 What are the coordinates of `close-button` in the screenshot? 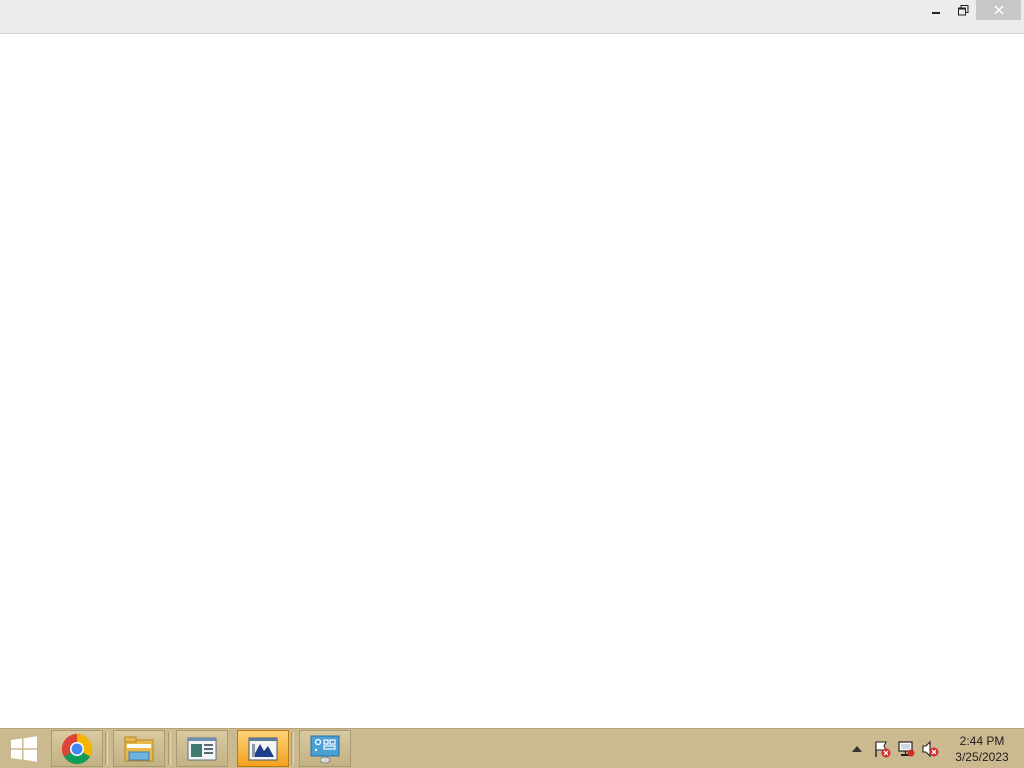 It's located at (998, 10).